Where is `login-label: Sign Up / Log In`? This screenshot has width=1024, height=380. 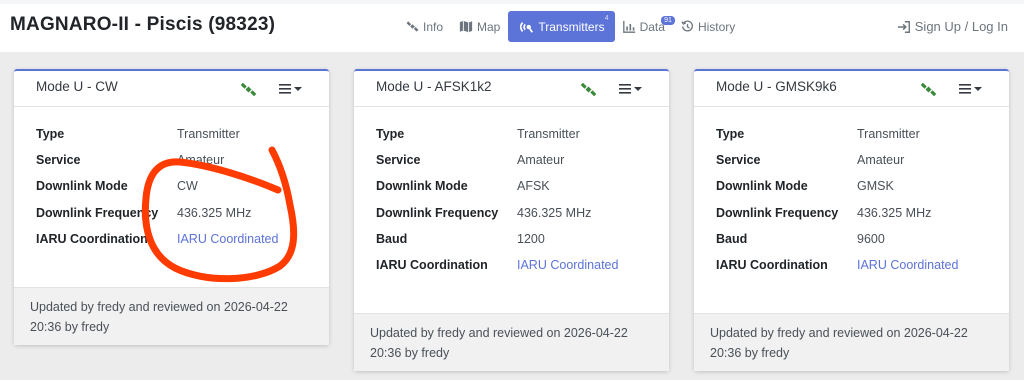 login-label: Sign Up / Log In is located at coordinates (961, 26).